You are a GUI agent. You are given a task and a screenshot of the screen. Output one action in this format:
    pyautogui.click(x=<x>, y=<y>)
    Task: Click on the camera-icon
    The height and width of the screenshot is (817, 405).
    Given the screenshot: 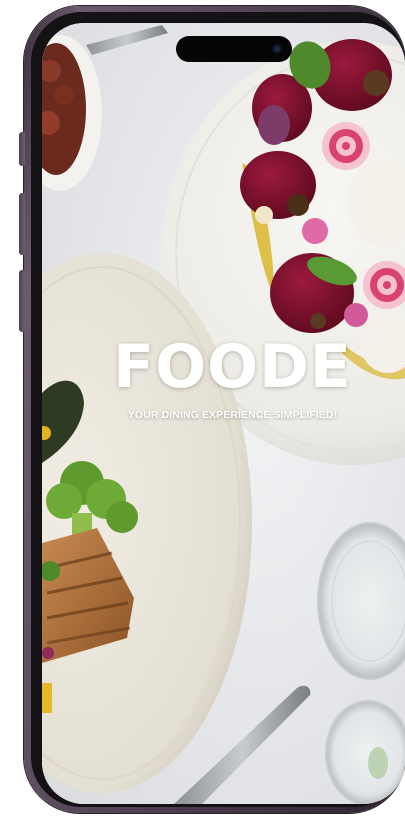 What is the action you would take?
    pyautogui.click(x=277, y=49)
    